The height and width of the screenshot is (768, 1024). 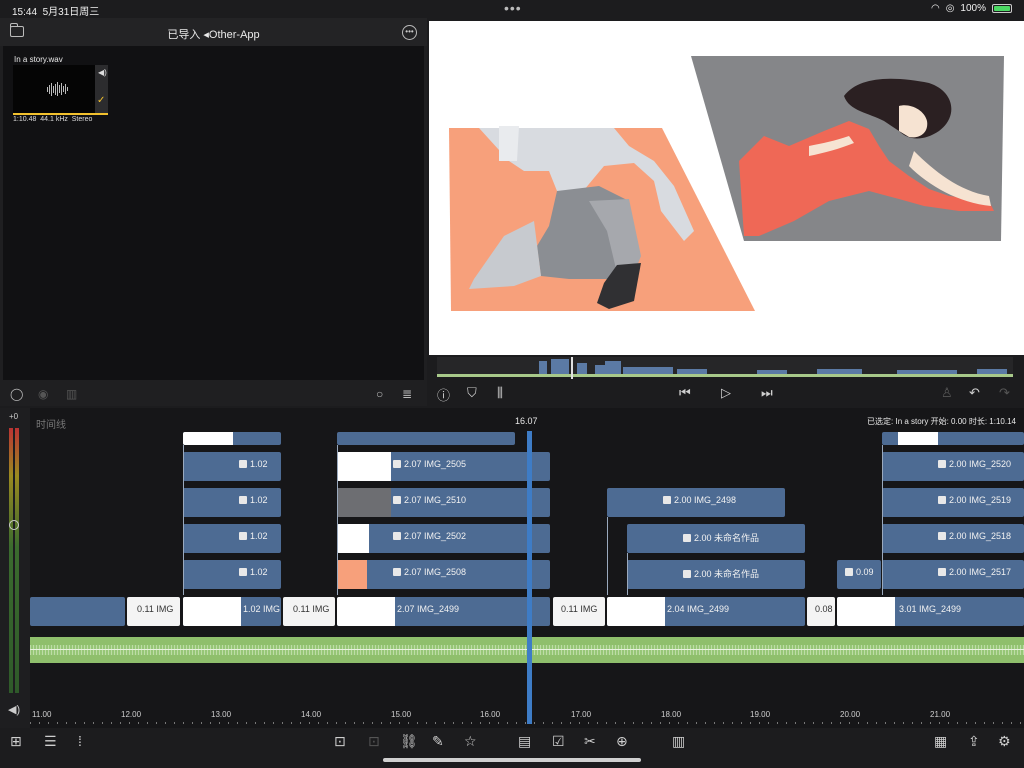 I want to click on split-view-icon: ⫼, so click(x=500, y=393).